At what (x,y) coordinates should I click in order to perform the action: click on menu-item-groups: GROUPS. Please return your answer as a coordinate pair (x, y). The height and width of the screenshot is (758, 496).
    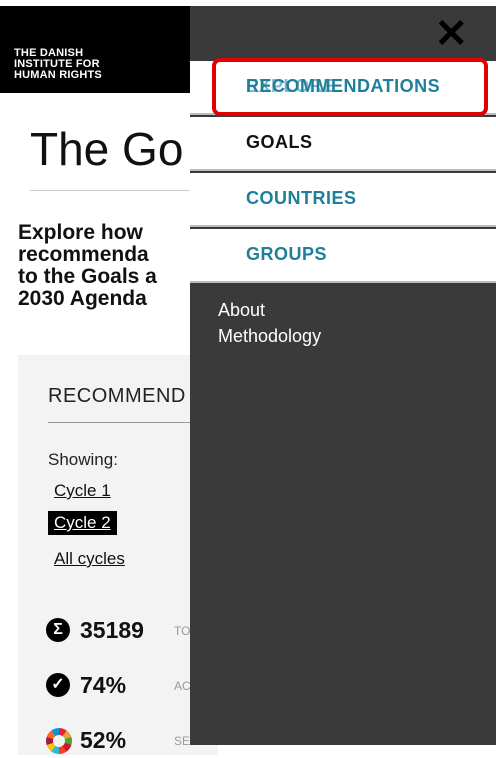
    Looking at the image, I should click on (343, 256).